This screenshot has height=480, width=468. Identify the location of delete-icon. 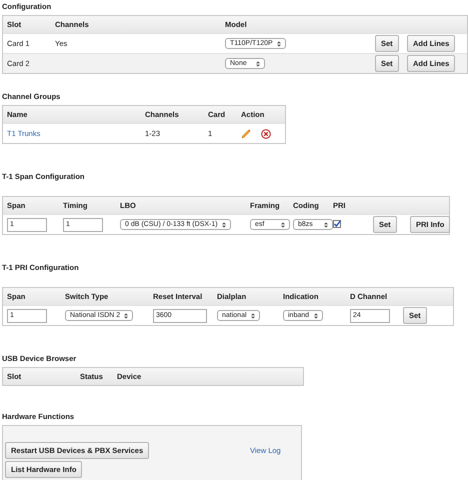
(266, 133).